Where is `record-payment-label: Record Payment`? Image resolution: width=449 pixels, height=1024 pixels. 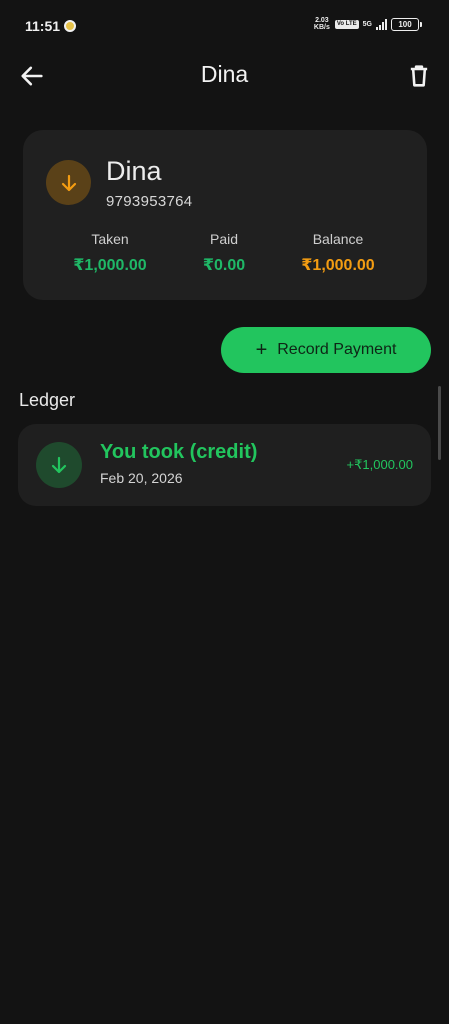
record-payment-label: Record Payment is located at coordinates (337, 349).